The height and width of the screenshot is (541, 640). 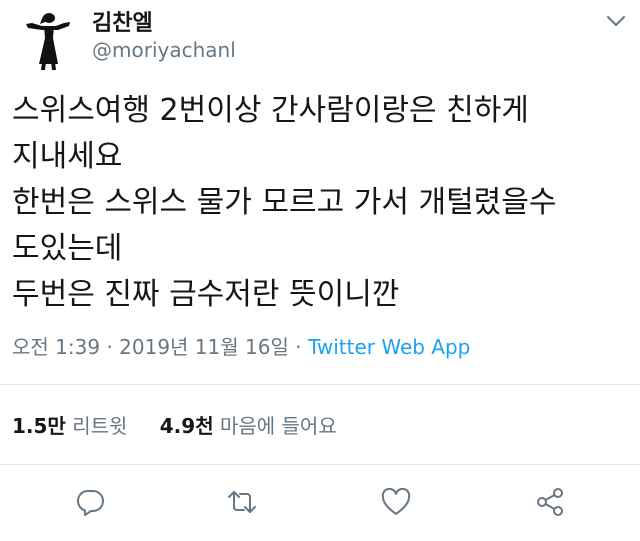 I want to click on reply-icon, so click(x=90, y=502).